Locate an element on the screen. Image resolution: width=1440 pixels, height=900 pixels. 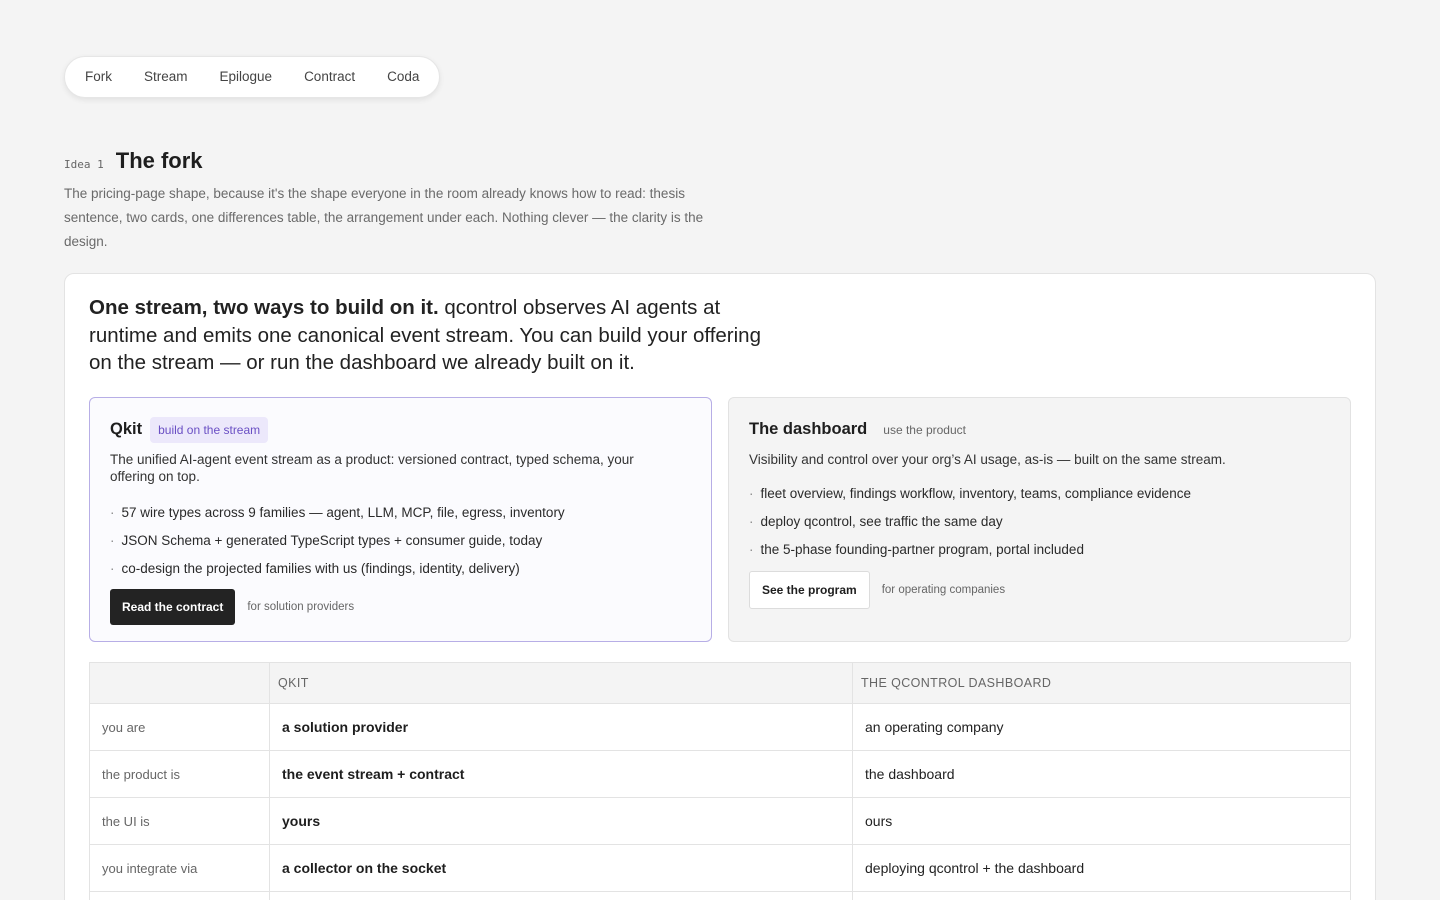
table-row is located at coordinates (720, 895).